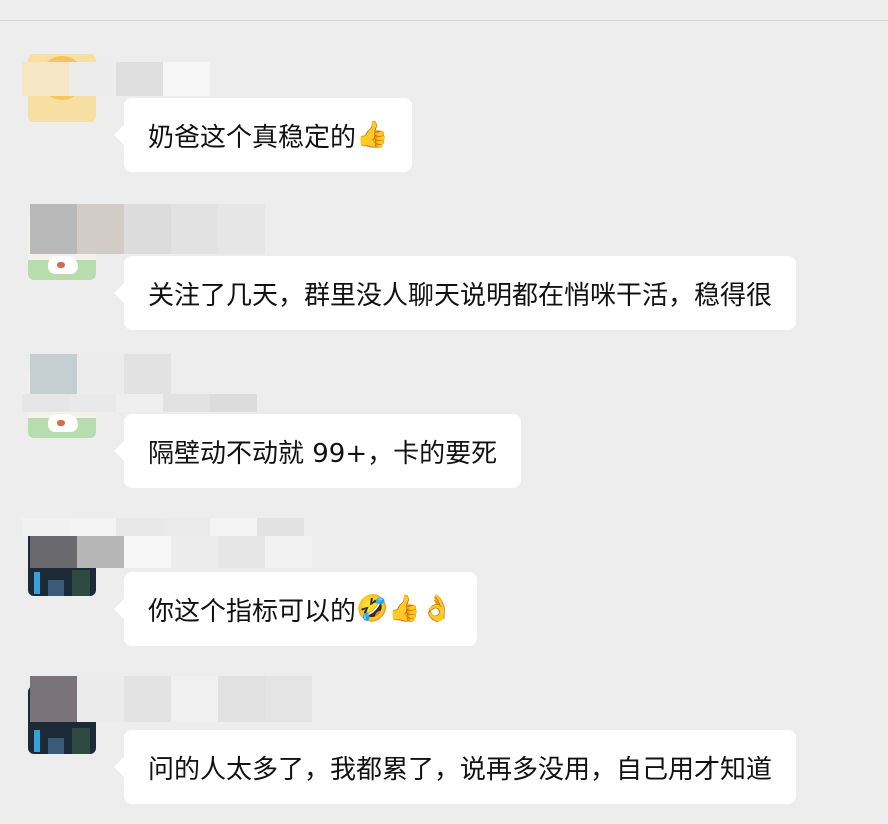 The width and height of the screenshot is (888, 824). I want to click on message-bubble: 奶爸这个真稳定的 👍, so click(263, 135).